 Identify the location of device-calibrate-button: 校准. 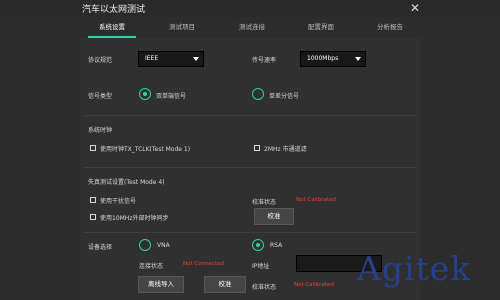
(225, 284).